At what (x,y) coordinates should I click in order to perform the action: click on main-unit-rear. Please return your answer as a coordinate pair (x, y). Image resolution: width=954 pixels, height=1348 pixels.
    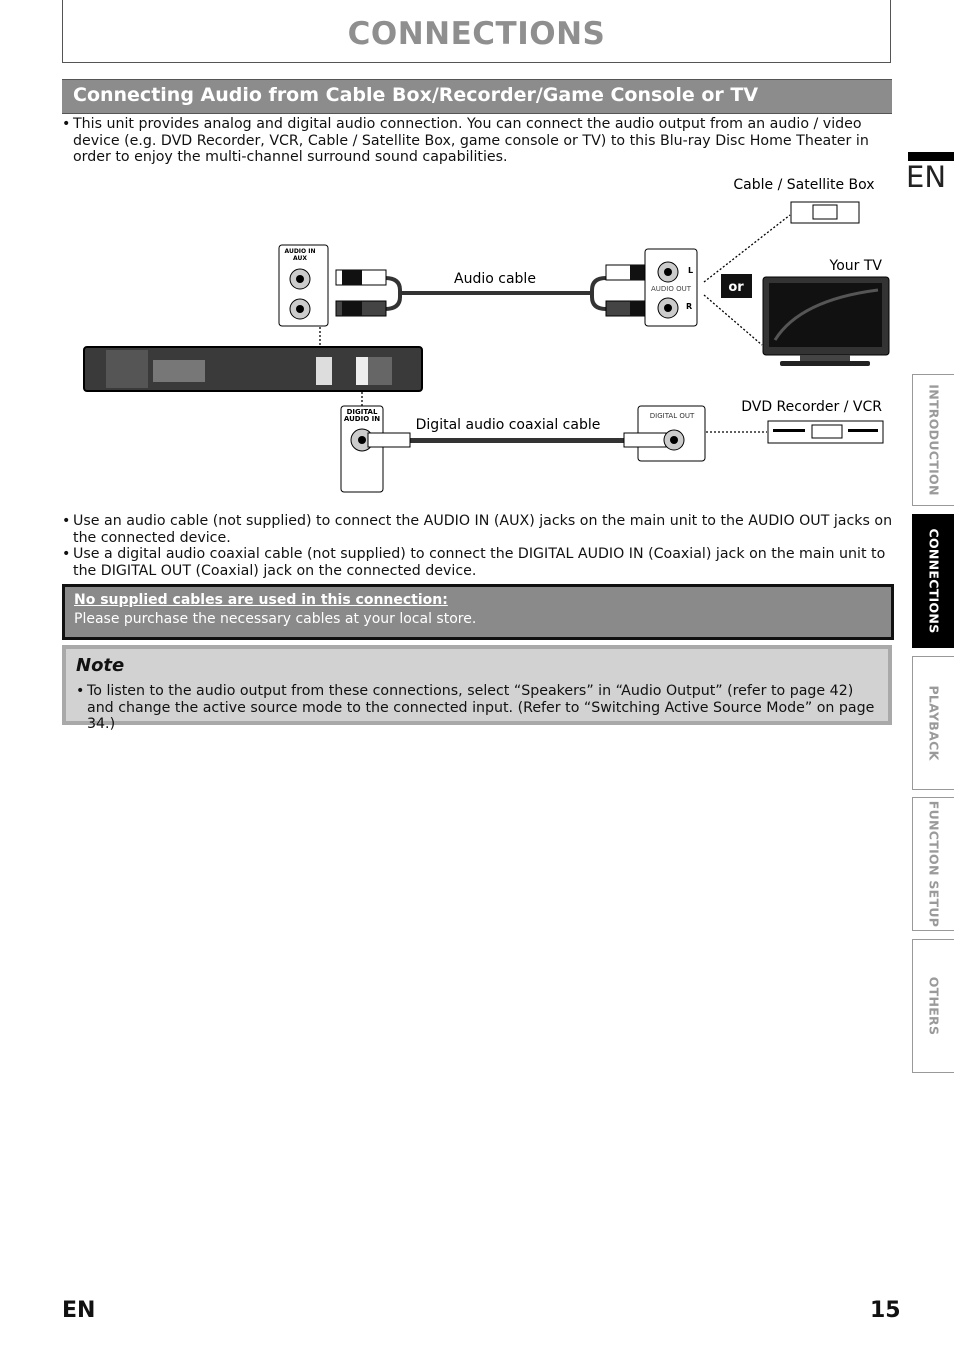
    Looking at the image, I should click on (253, 369).